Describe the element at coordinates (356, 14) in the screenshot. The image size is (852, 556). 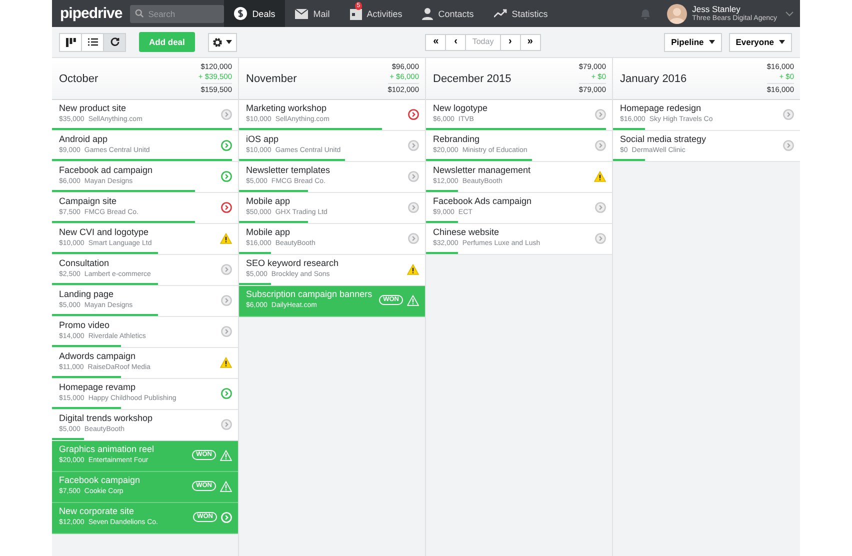
I see `calendar-icon` at that location.